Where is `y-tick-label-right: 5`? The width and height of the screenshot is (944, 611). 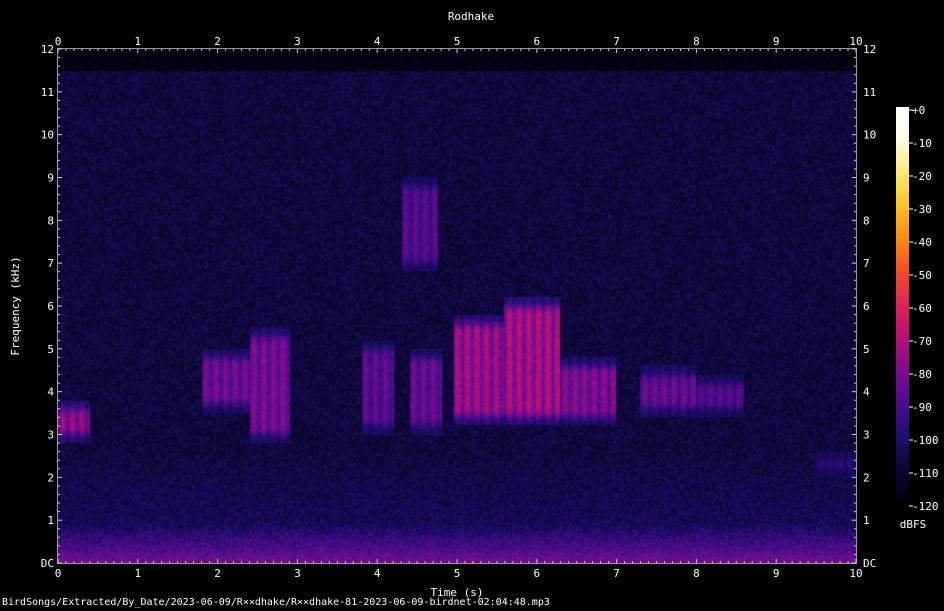 y-tick-label-right: 5 is located at coordinates (866, 349).